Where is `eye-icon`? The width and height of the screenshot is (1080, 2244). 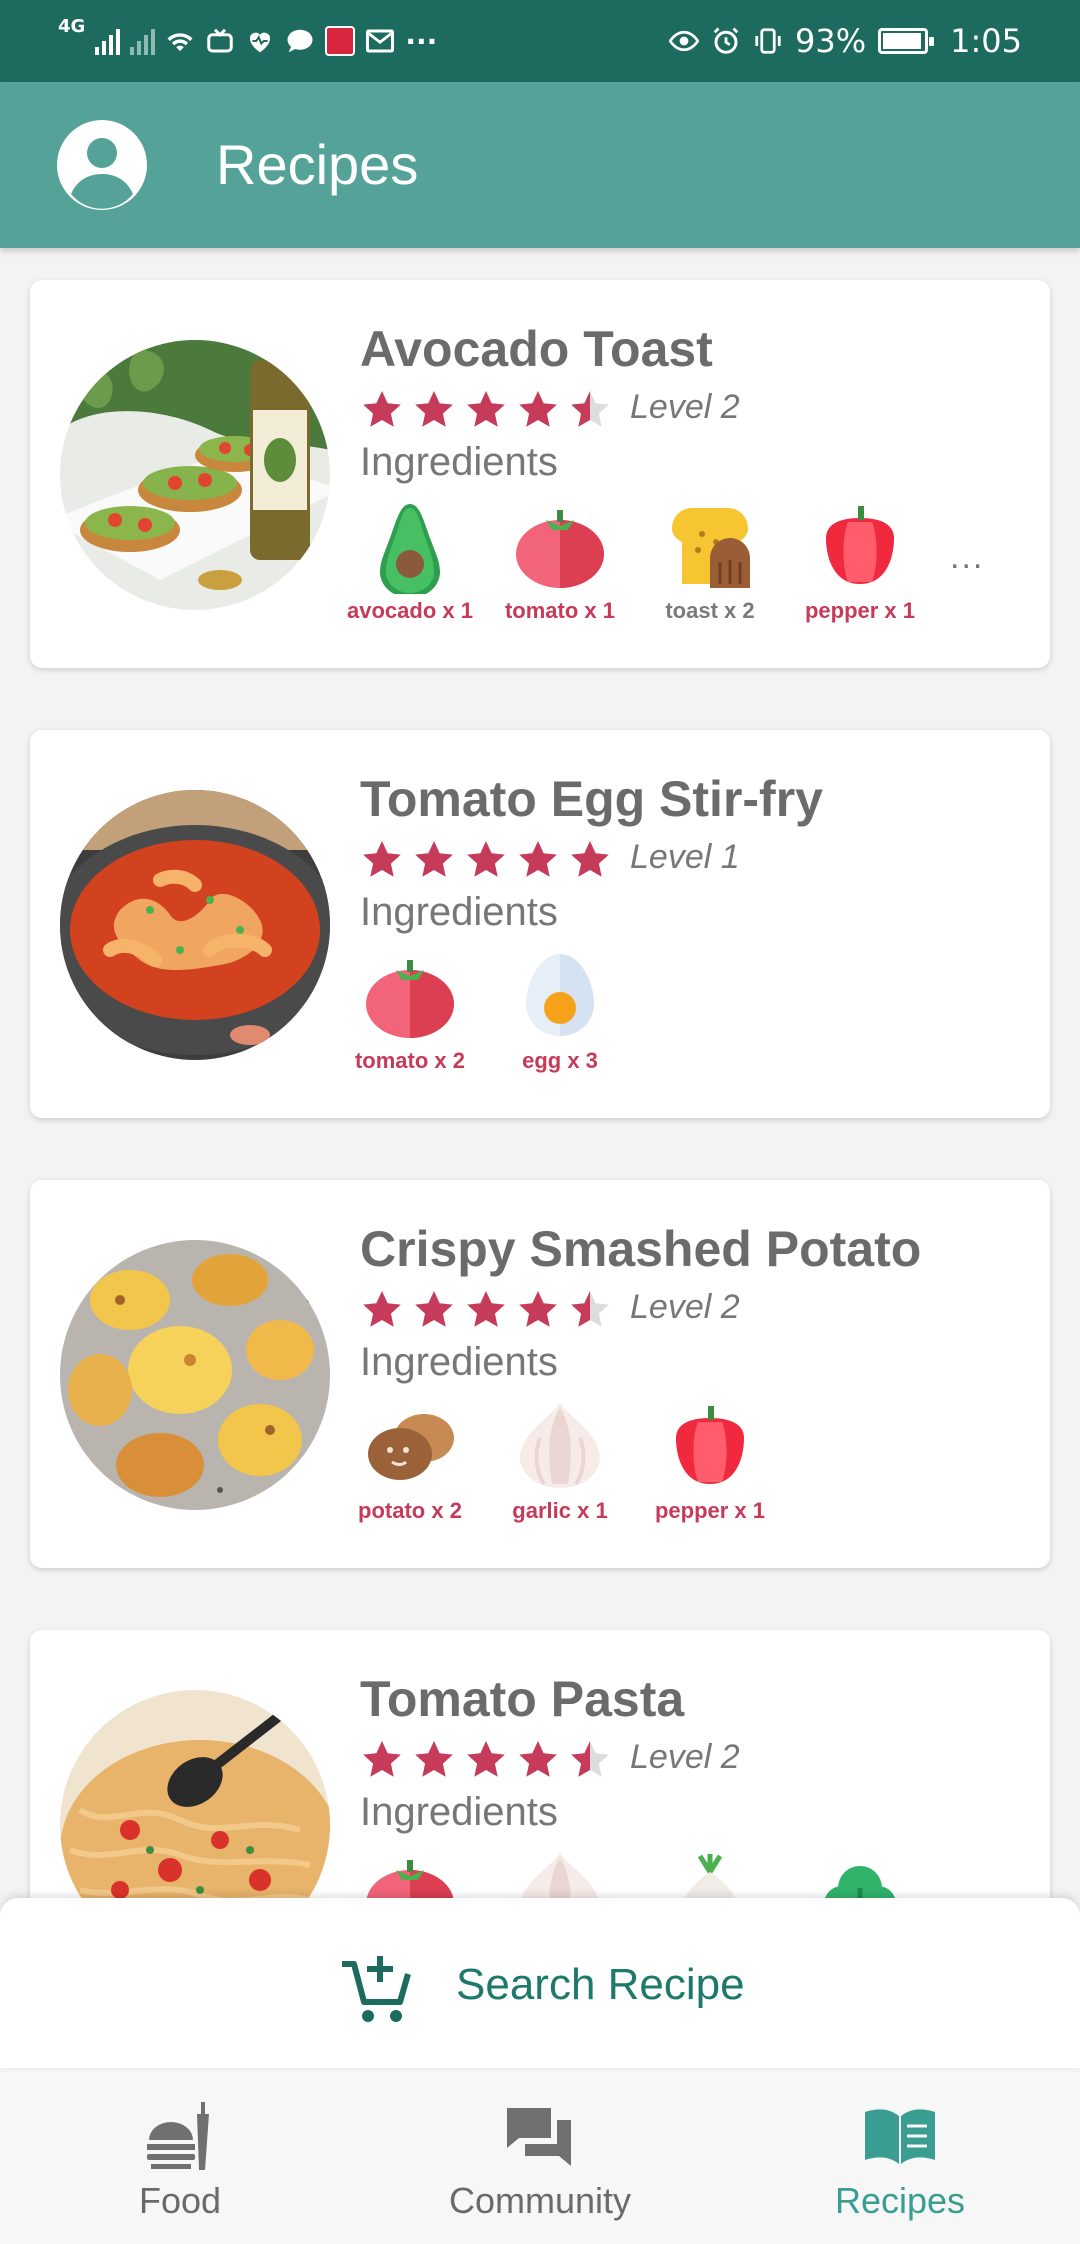
eye-icon is located at coordinates (684, 41).